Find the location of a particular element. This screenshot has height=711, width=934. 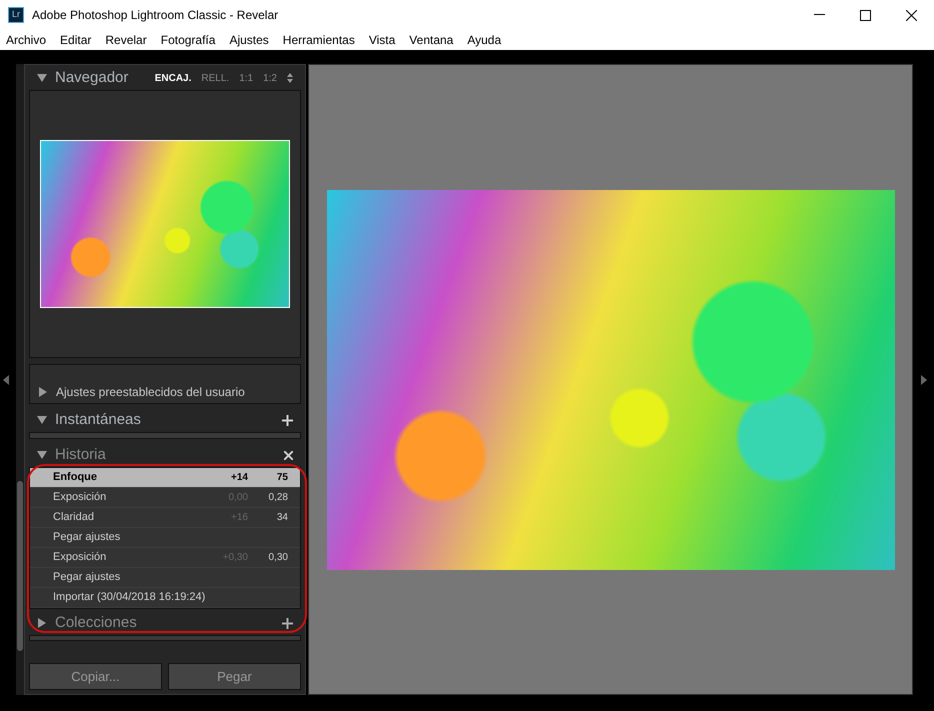

history-item: Importar (30/04/2018 16:19:24) is located at coordinates (165, 598).